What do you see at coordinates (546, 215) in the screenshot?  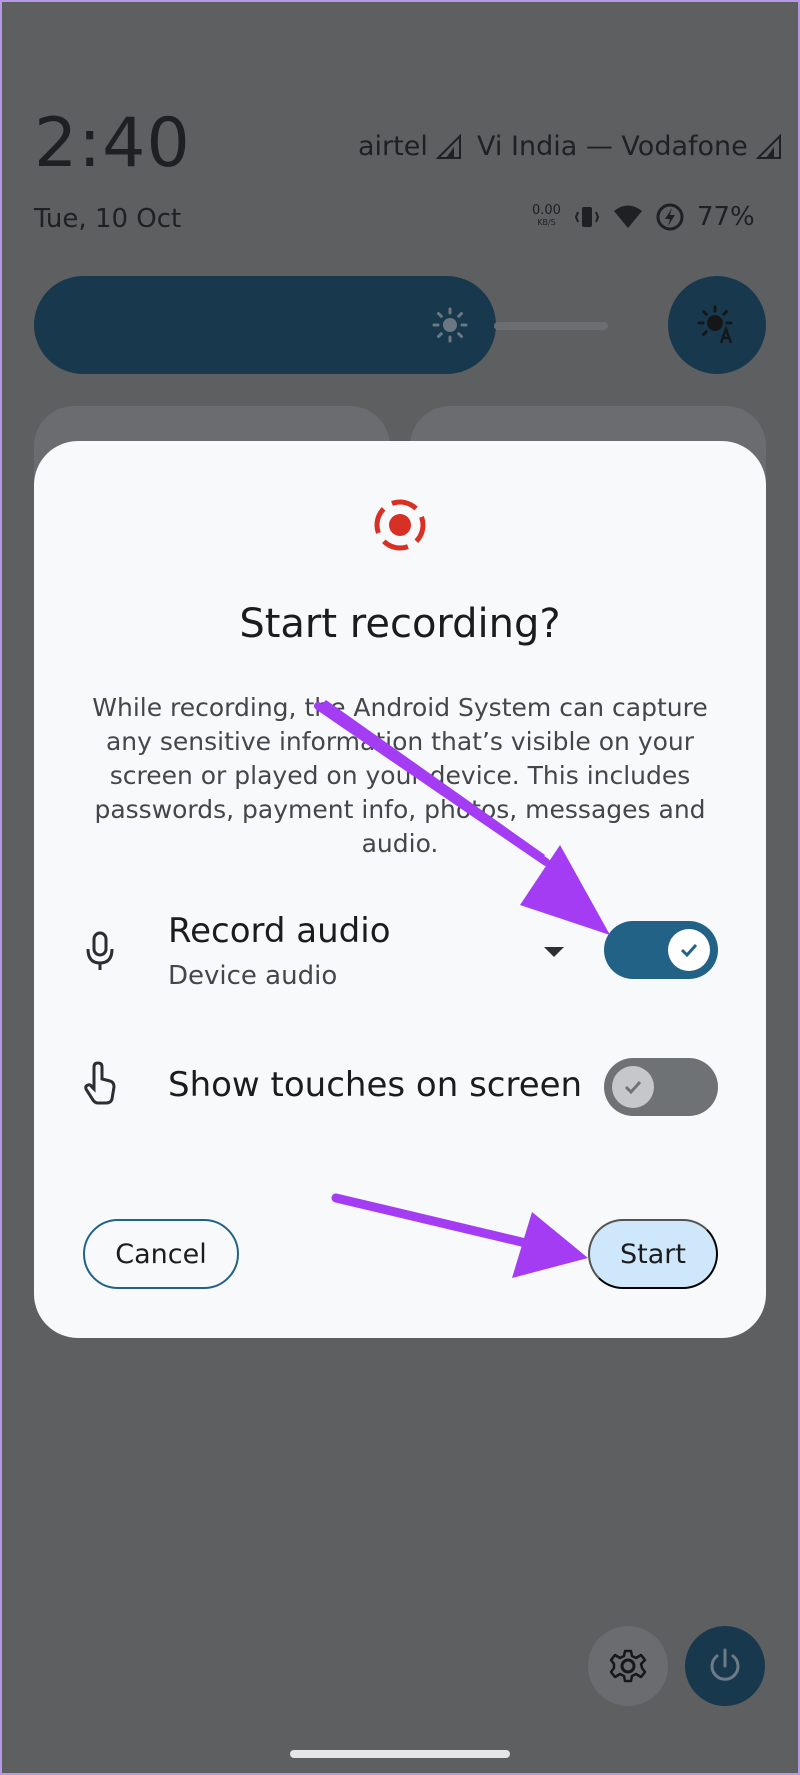 I see `network-speed: 0.00 KB/S` at bounding box center [546, 215].